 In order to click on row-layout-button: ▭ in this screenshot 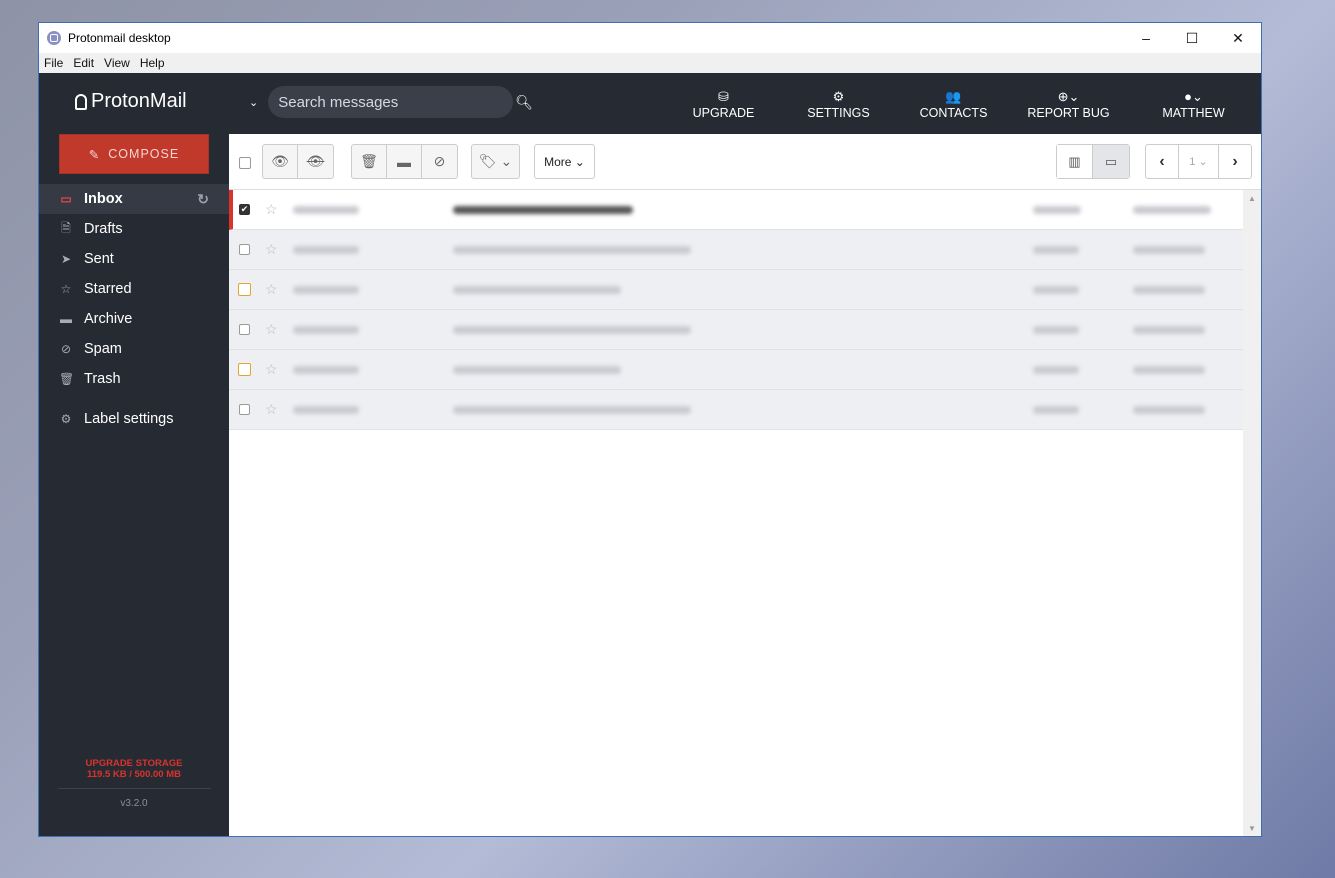, I will do `click(1111, 161)`.